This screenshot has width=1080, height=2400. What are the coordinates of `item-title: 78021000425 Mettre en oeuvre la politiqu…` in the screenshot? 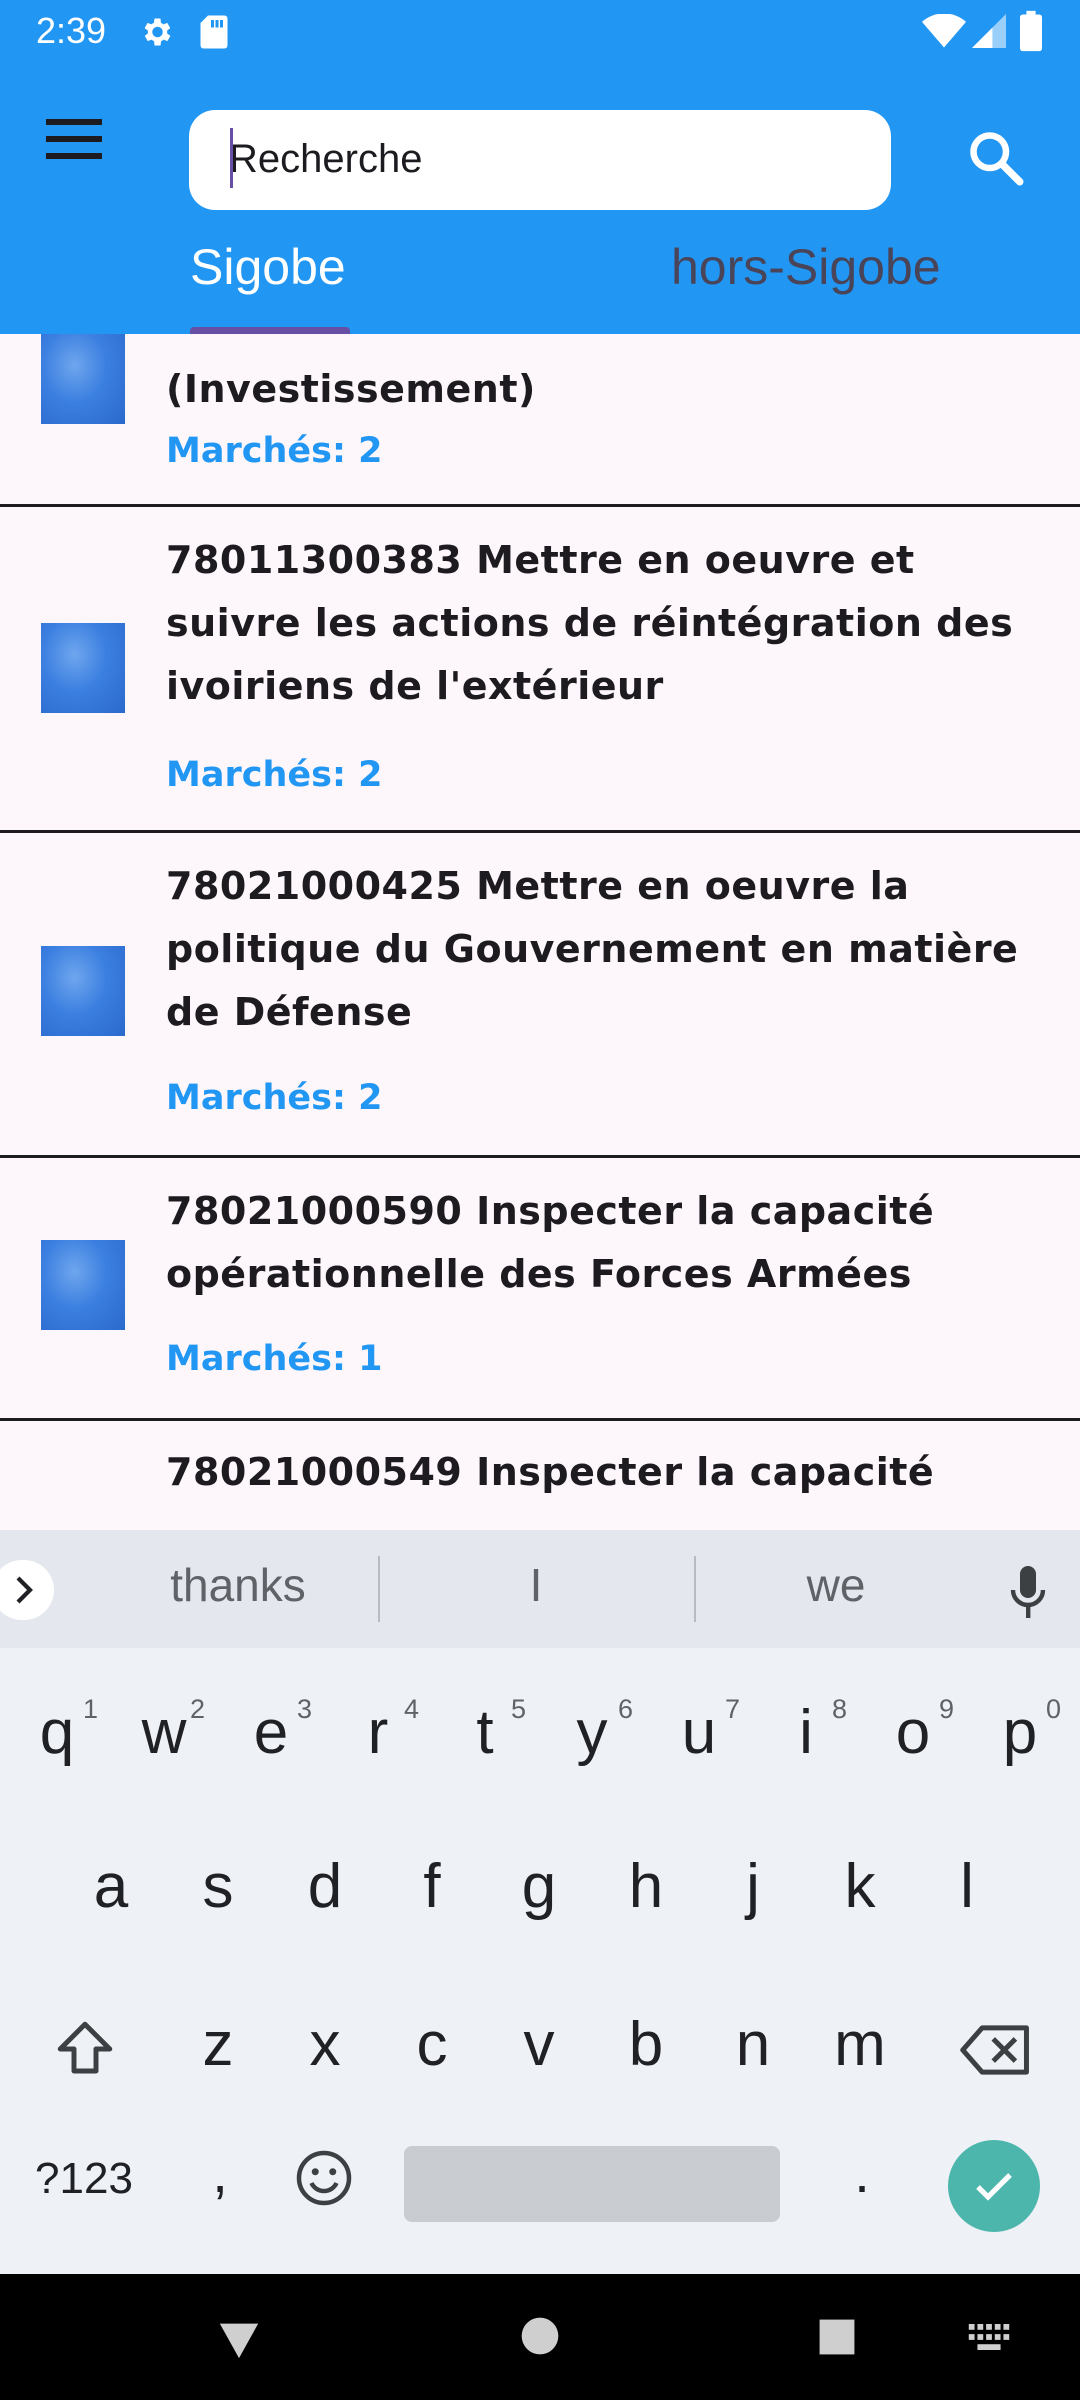 It's located at (592, 949).